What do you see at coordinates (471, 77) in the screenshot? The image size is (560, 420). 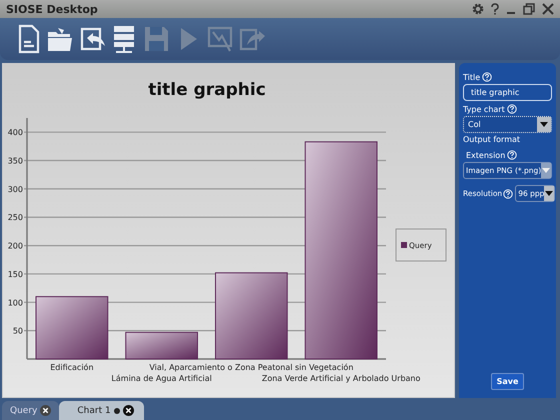 I see `field-label: Title` at bounding box center [471, 77].